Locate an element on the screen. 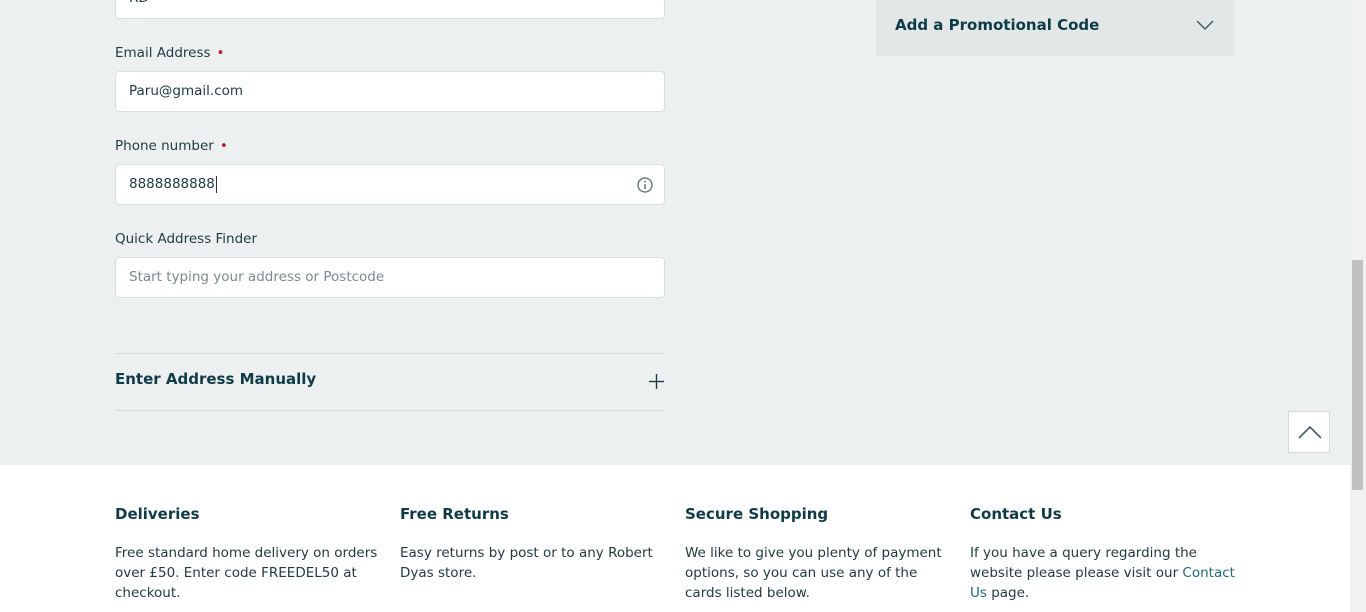 The width and height of the screenshot is (1366, 612). email-label-text: Email Address is located at coordinates (163, 53).